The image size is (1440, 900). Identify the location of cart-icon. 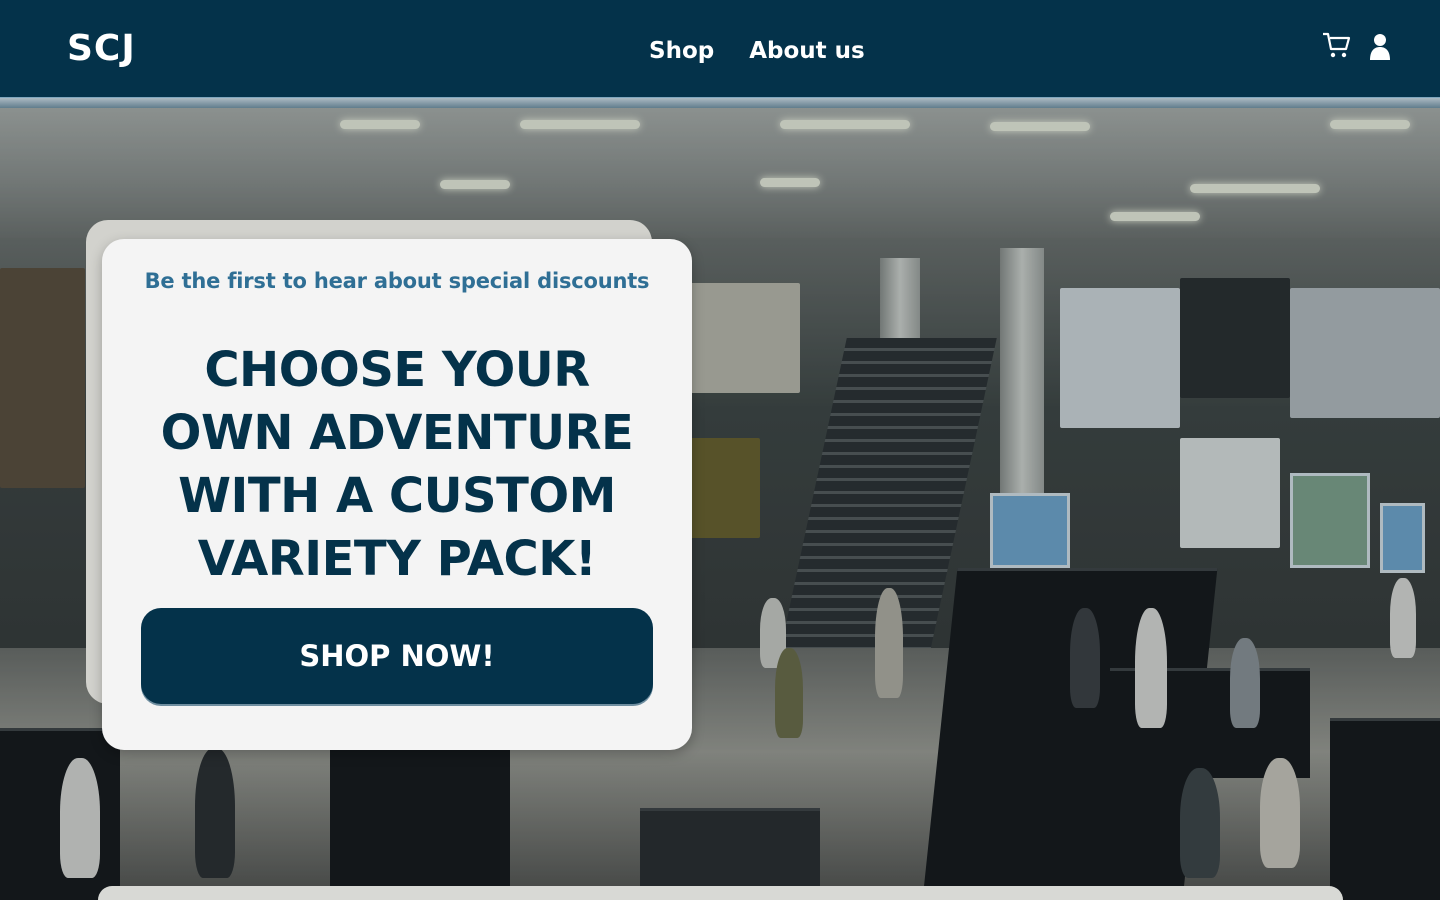
(1336, 45).